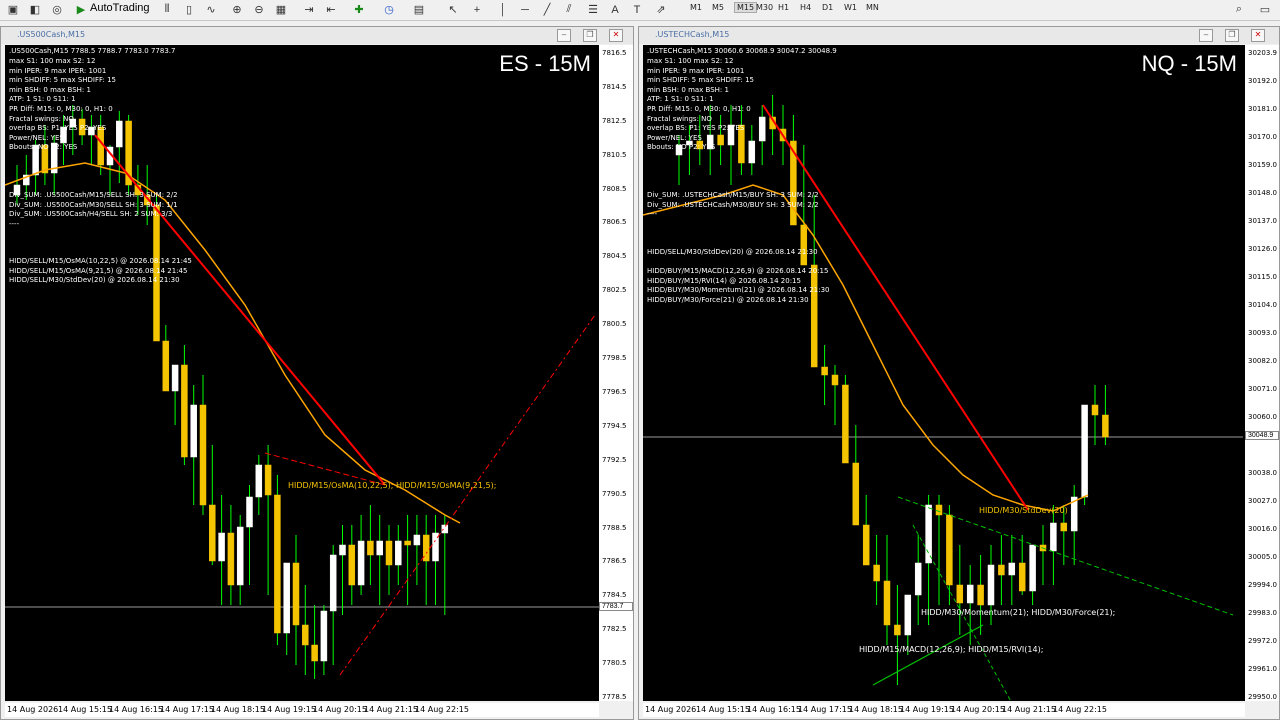 The image size is (1280, 720). What do you see at coordinates (616, 606) in the screenshot?
I see `current-price-label: 7783.7` at bounding box center [616, 606].